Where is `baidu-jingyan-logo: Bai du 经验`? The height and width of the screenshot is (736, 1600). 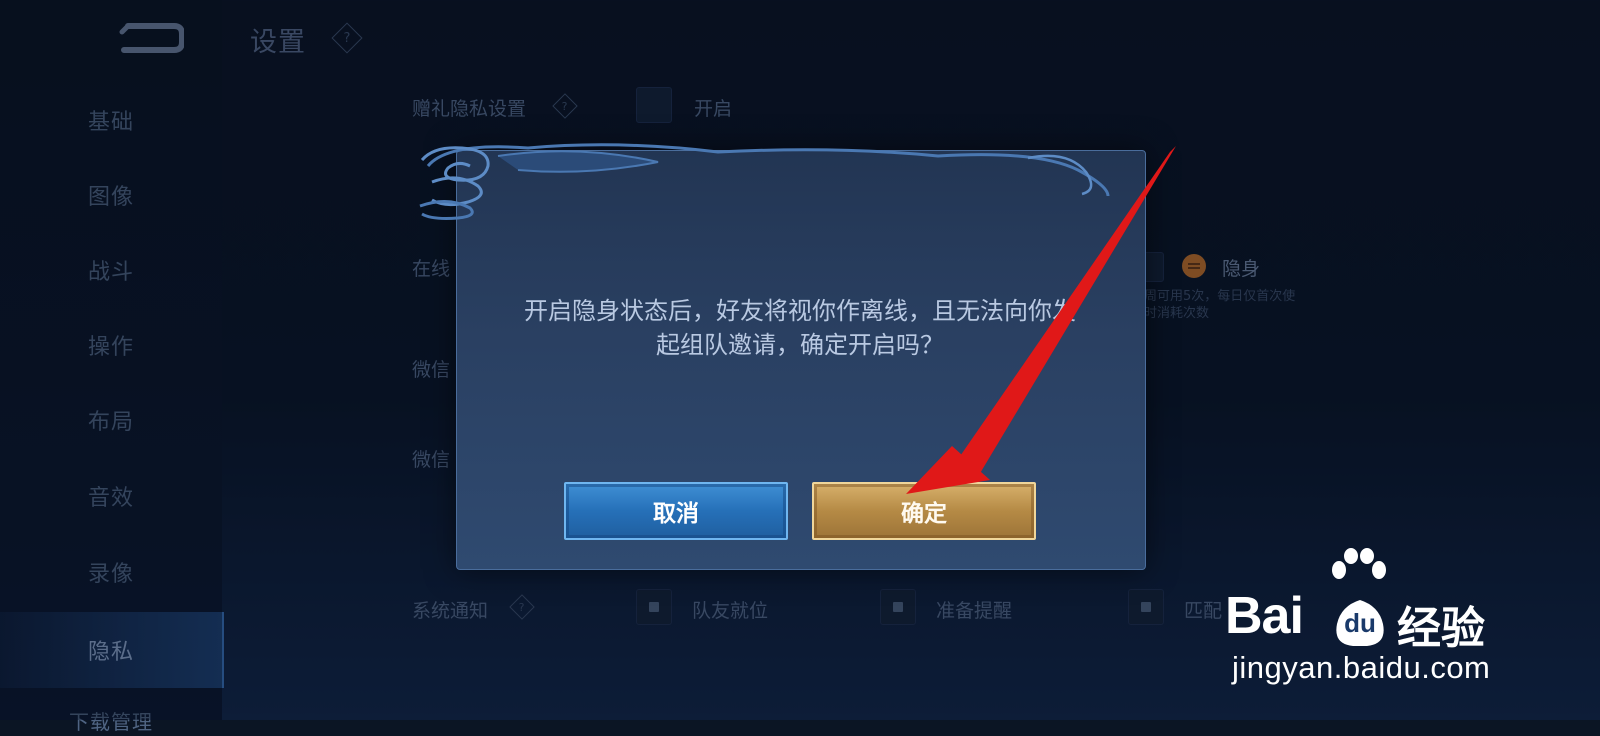 baidu-jingyan-logo: Bai du 经验 is located at coordinates (1385, 601).